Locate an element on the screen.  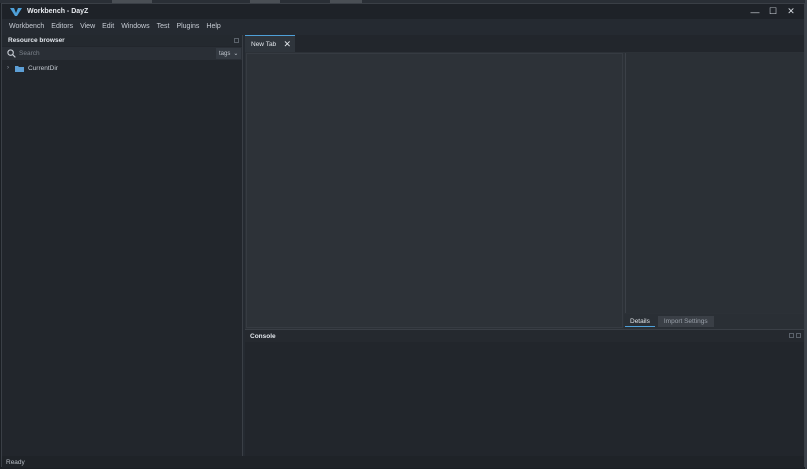
search-icon is located at coordinates (11, 53).